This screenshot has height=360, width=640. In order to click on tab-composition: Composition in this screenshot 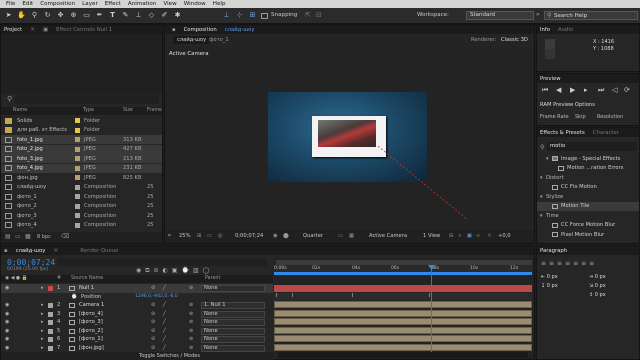, I will do `click(200, 30)`.